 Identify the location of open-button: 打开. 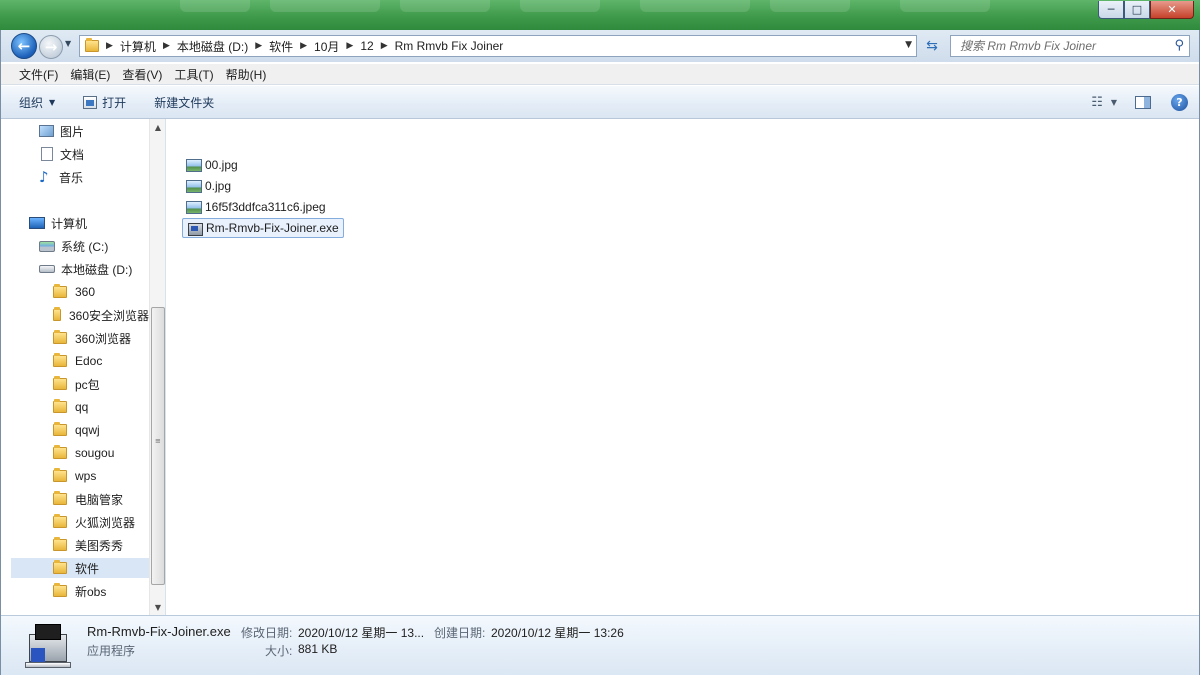
(104, 102).